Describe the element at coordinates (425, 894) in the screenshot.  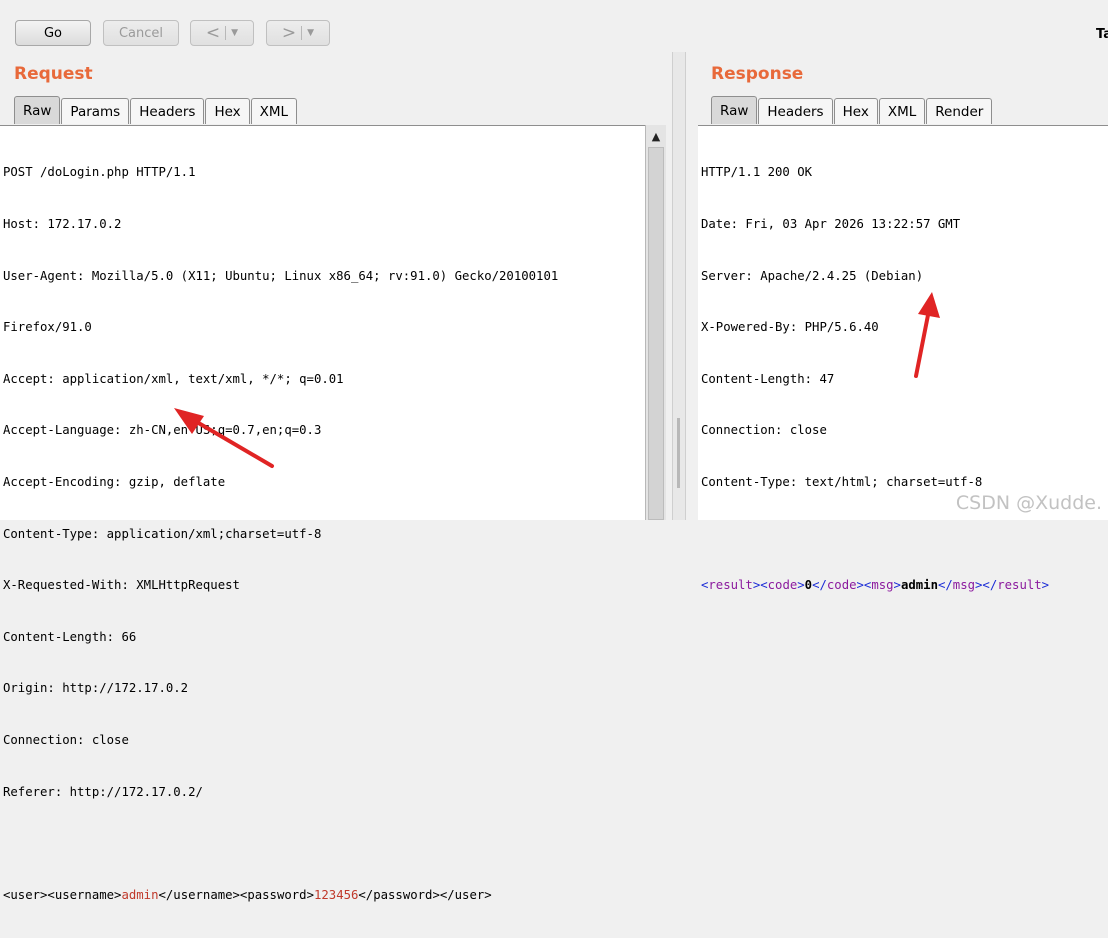
I see `xml-tag: </password></user>` at that location.